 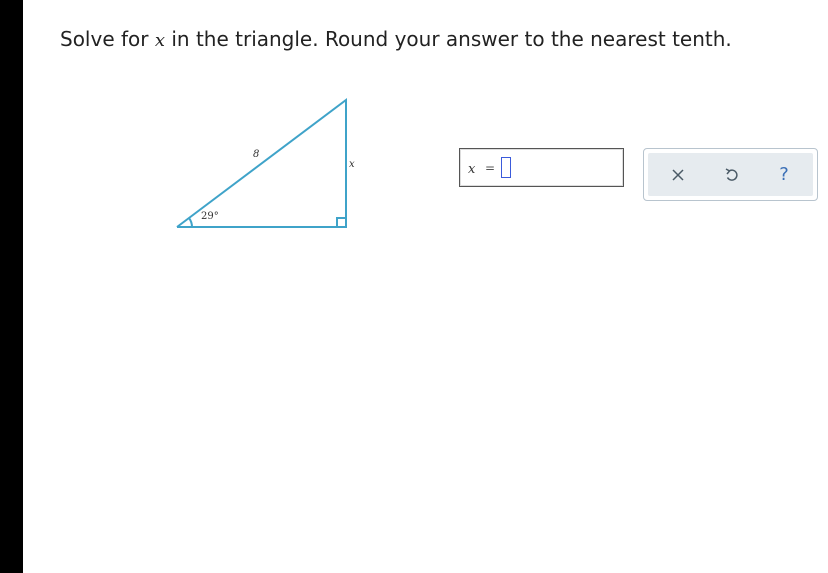 I want to click on angle-label: 29°, so click(x=210, y=216).